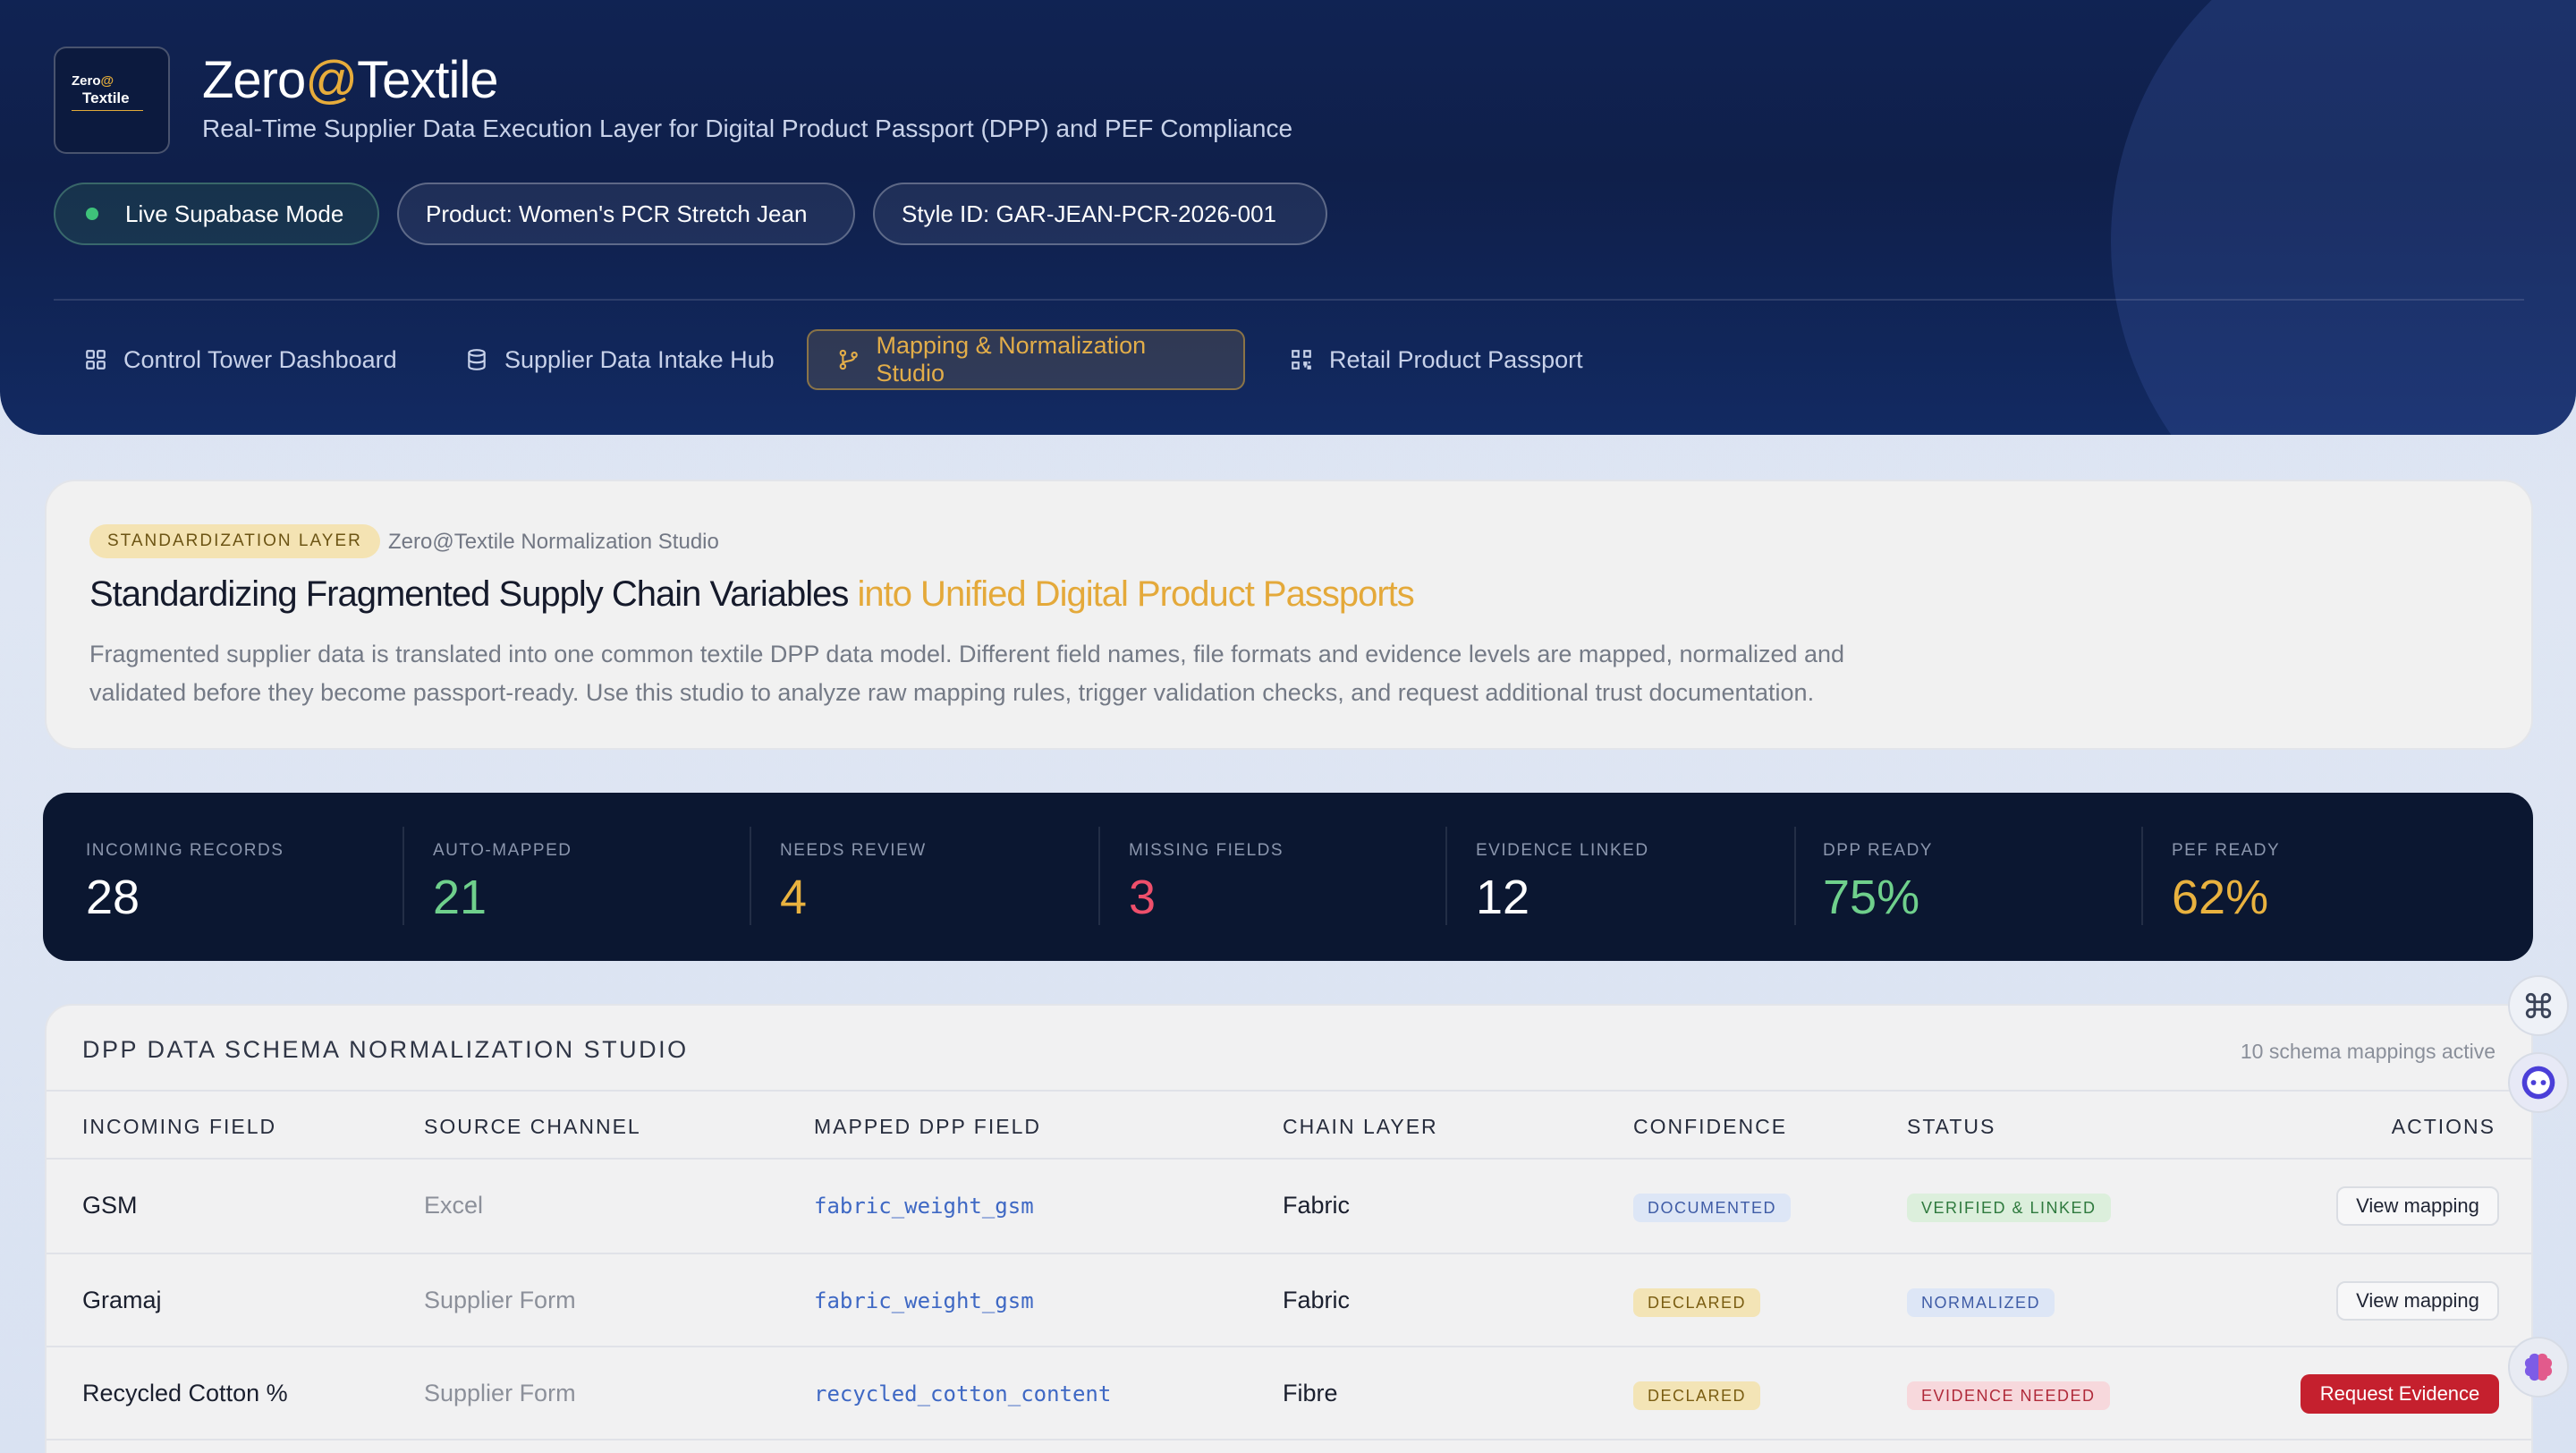  What do you see at coordinates (2343, 217) in the screenshot?
I see `decorative-orb` at bounding box center [2343, 217].